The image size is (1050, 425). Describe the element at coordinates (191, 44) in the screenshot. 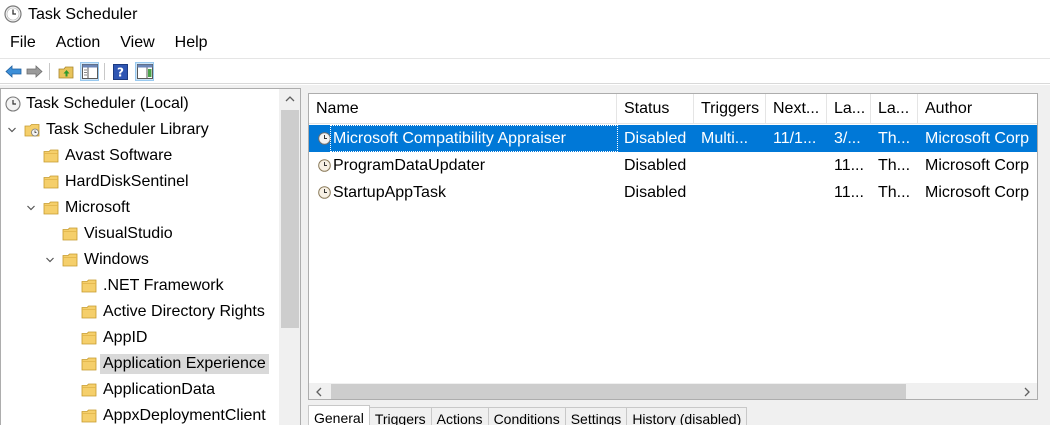

I see `menu-help: Help` at that location.